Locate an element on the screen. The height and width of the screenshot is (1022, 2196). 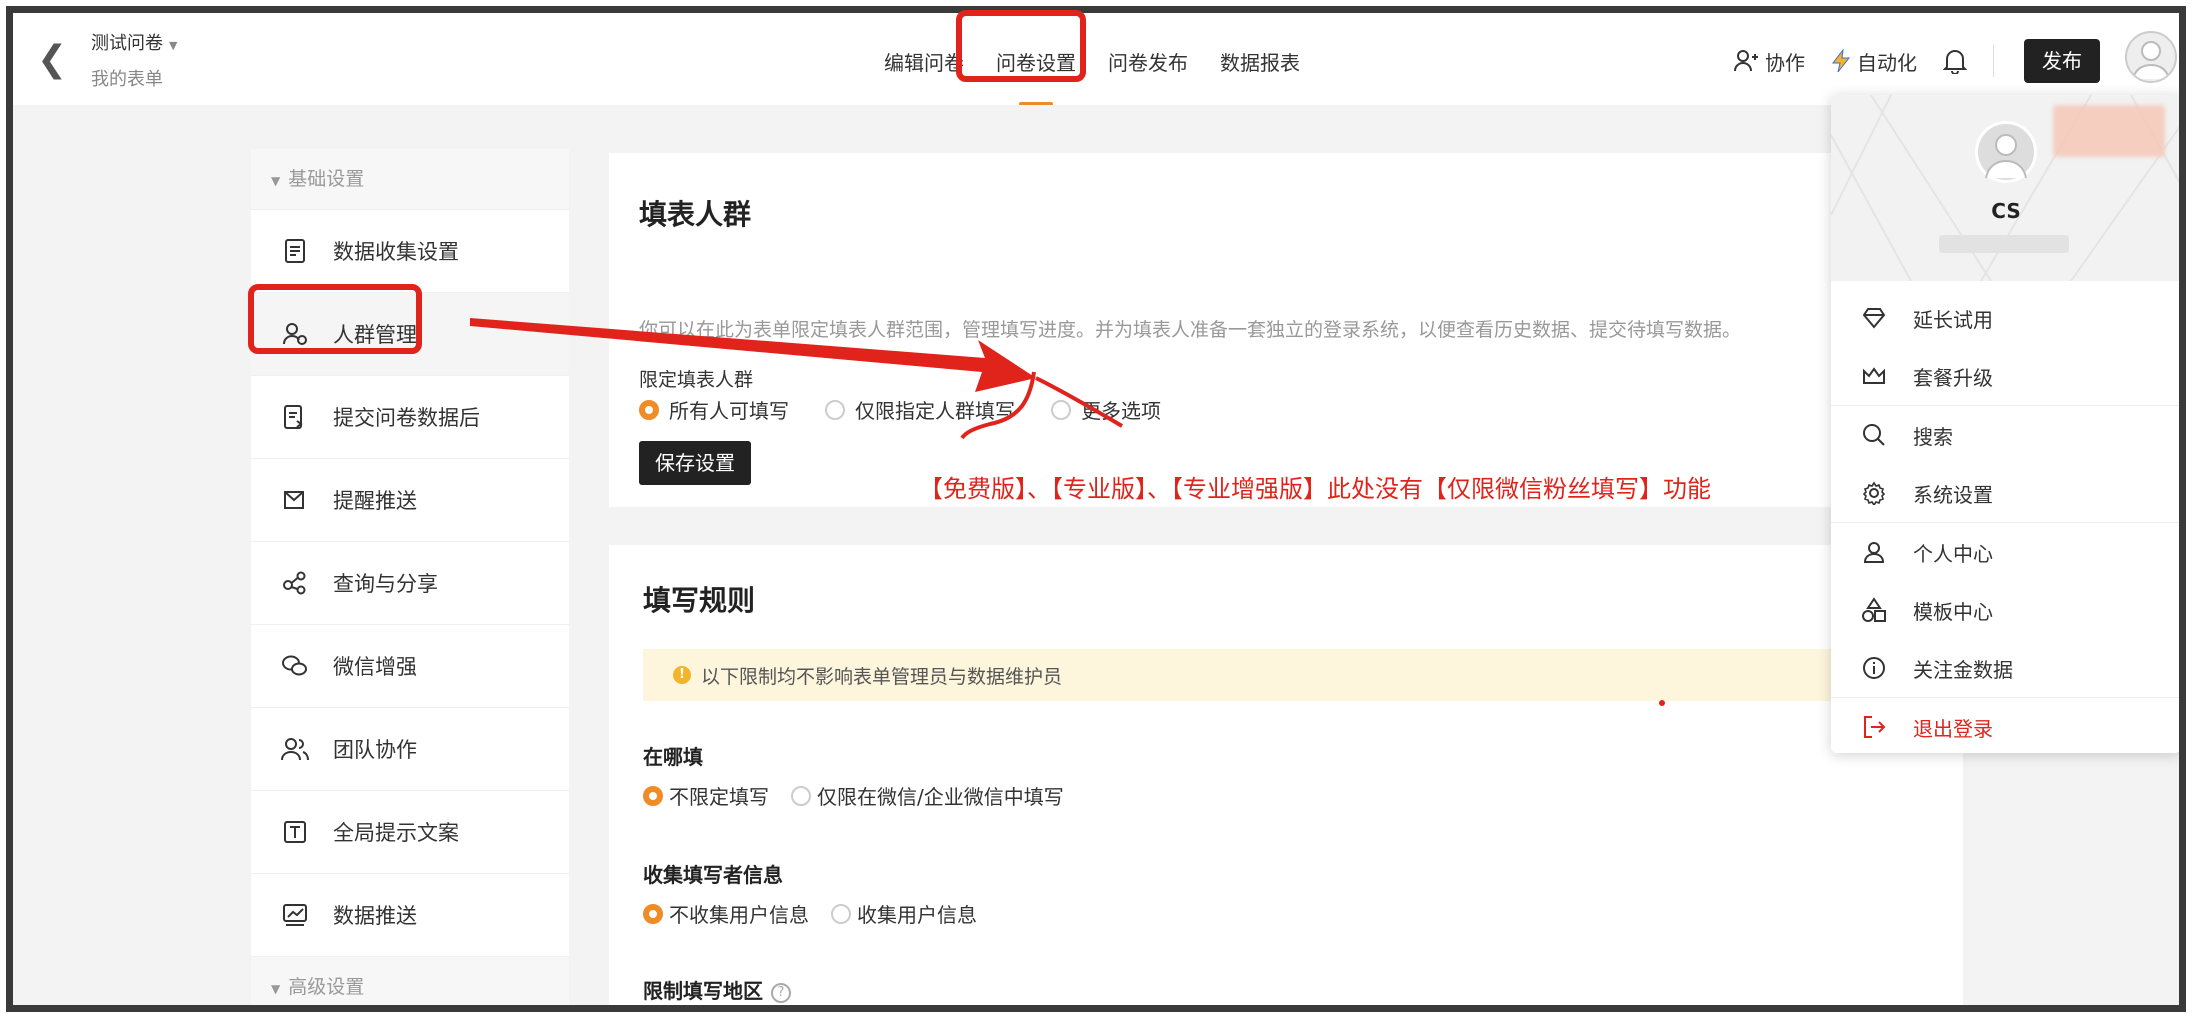
option-label: 不限定填写 is located at coordinates (719, 797).